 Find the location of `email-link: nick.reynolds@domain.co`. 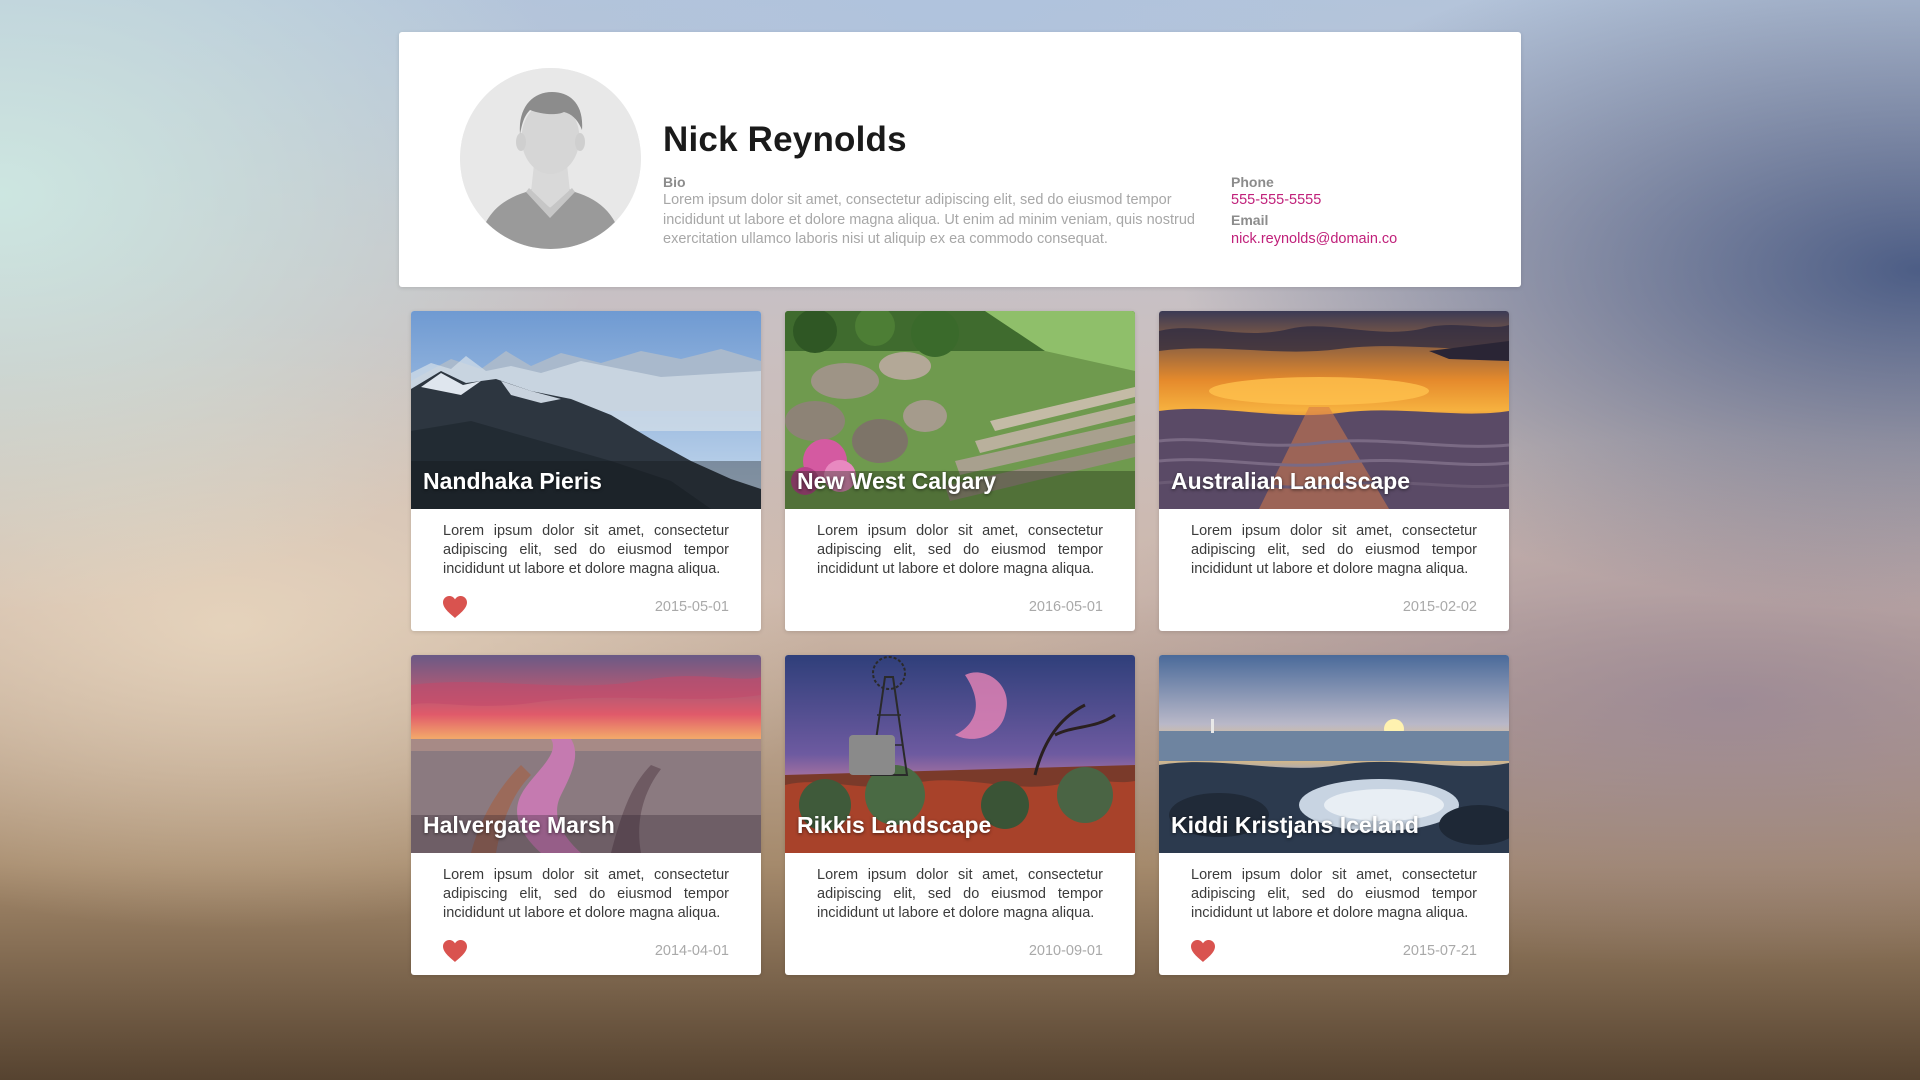

email-link: nick.reynolds@domain.co is located at coordinates (1314, 239).